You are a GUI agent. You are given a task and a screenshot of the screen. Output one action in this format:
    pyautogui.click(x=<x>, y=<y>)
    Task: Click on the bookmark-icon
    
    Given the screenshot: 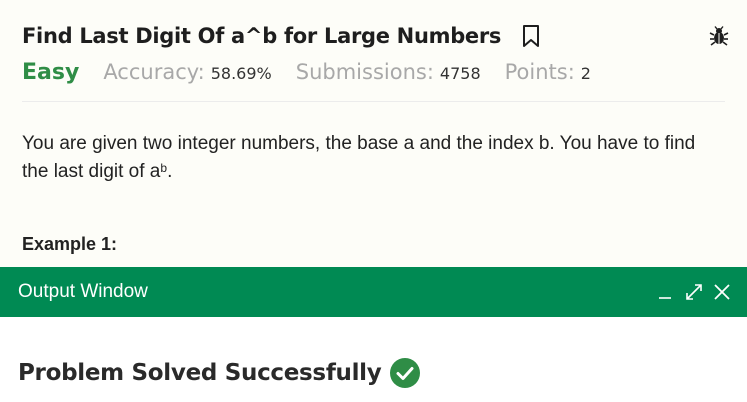 What is the action you would take?
    pyautogui.click(x=531, y=36)
    